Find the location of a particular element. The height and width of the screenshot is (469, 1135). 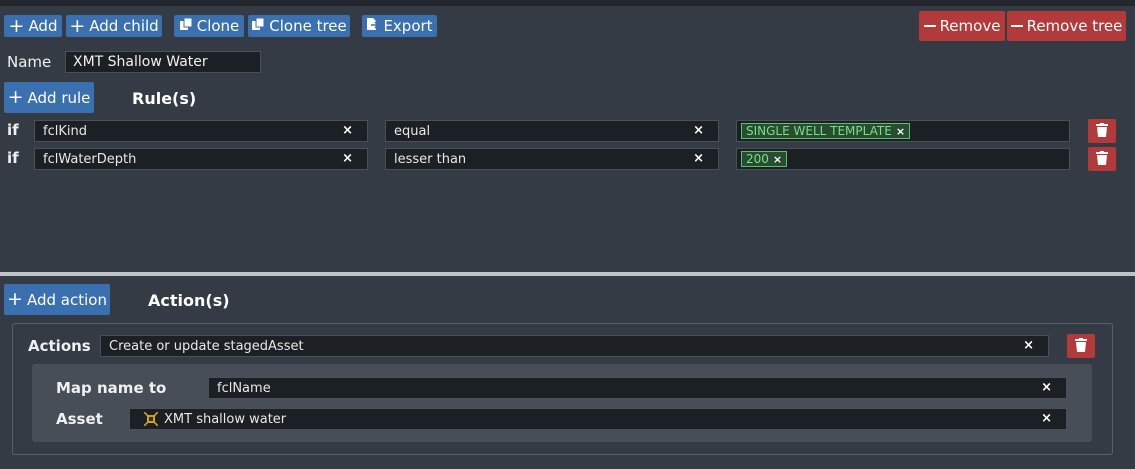

value-tag-text: 200 is located at coordinates (757, 159).